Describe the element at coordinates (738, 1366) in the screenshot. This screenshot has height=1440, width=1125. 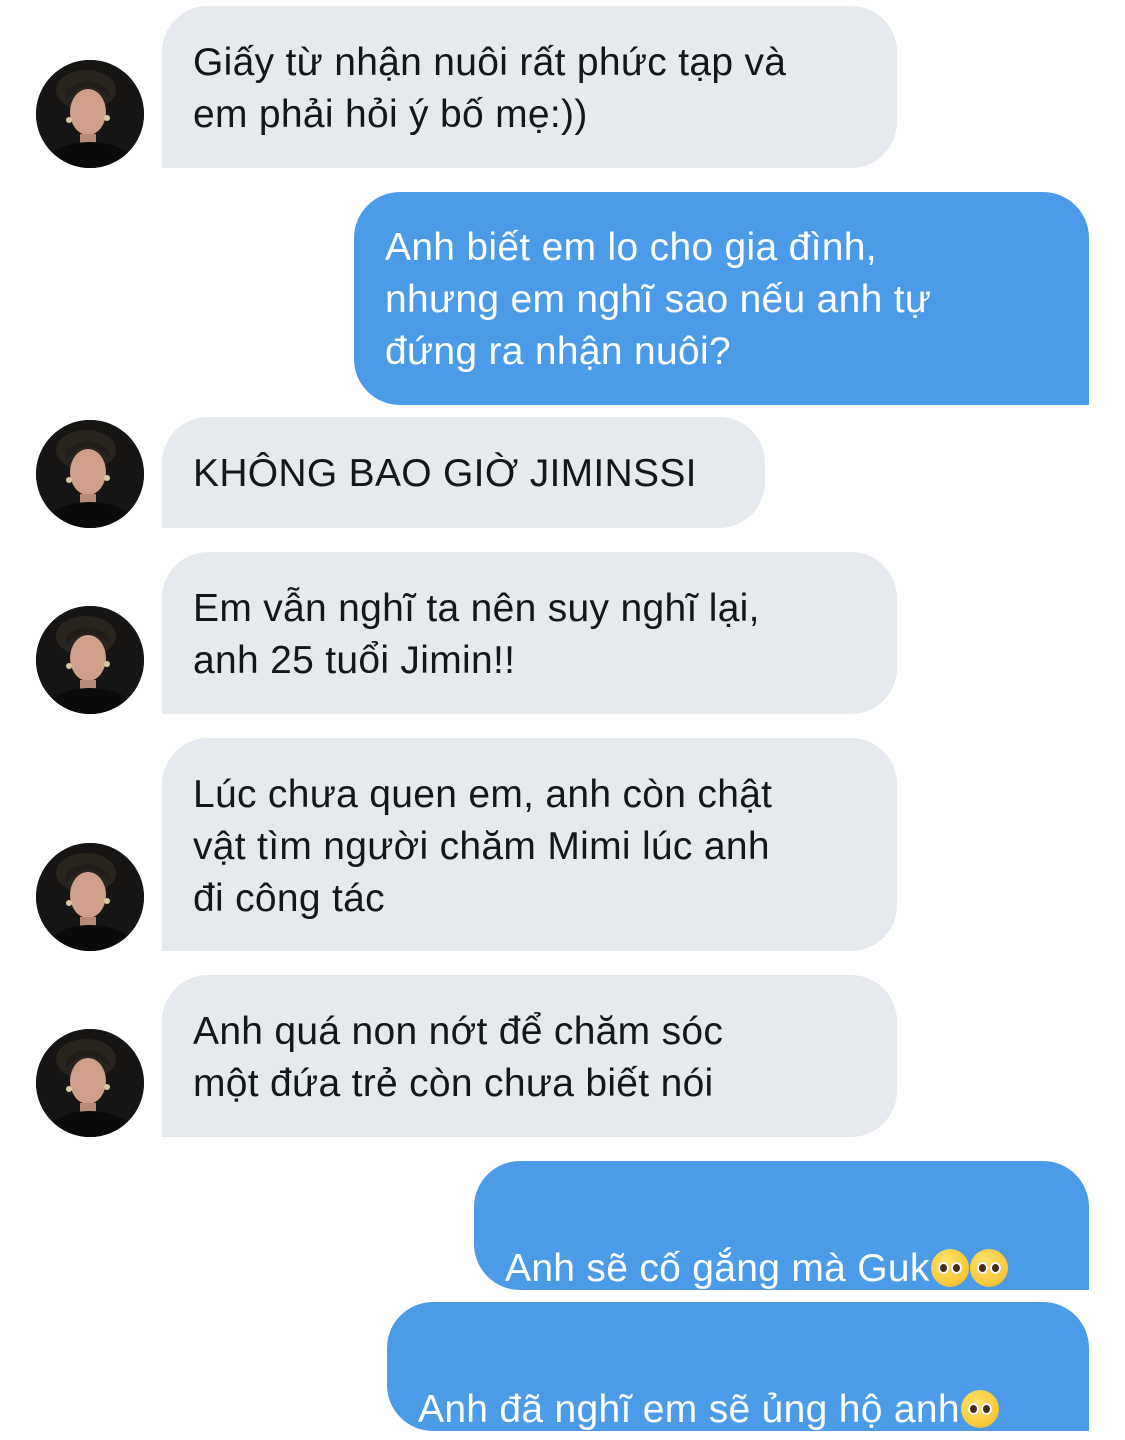
I see `message-bubble-sent: Anh đã nghĩ em sẽ ủng hộ anh` at that location.